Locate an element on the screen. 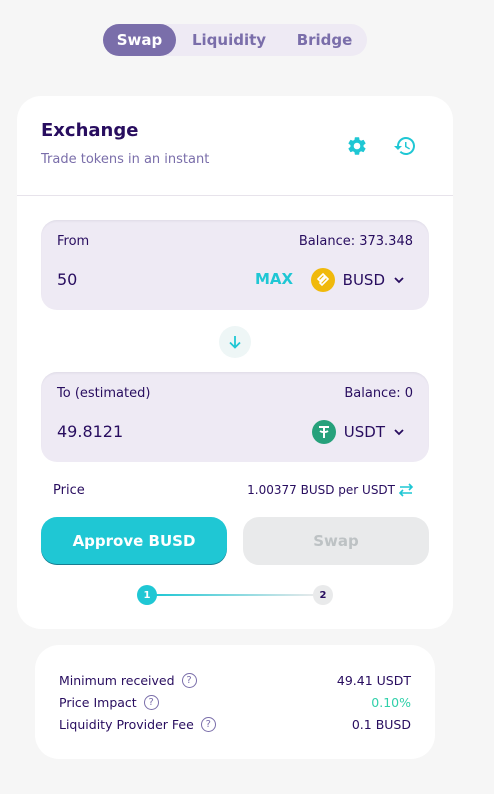 Image resolution: width=494 pixels, height=794 pixels. to-label: To (estimated) is located at coordinates (104, 393).